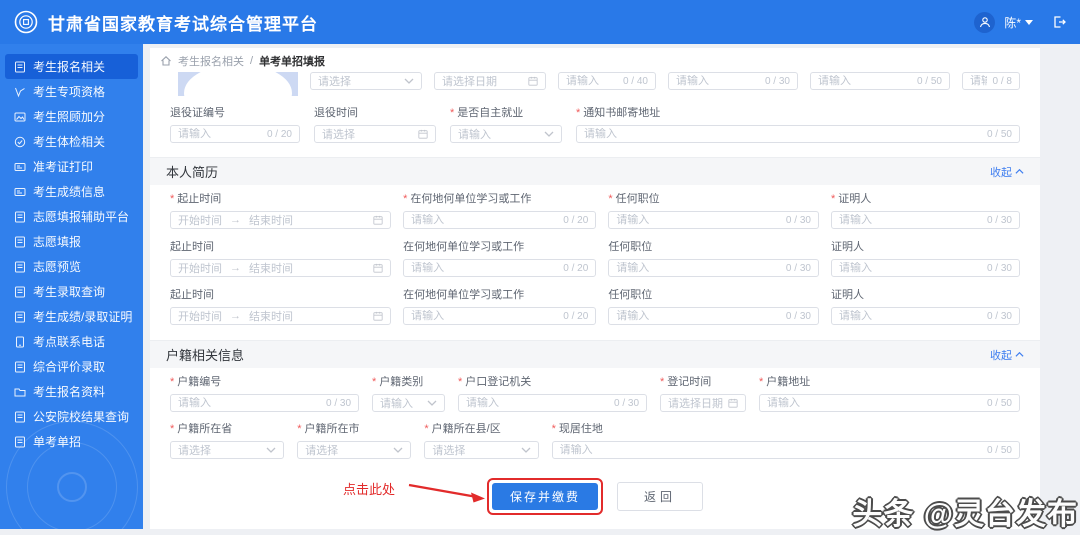  Describe the element at coordinates (490, 81) in the screenshot. I see `clipped-date-picker: 请选择日期` at that location.